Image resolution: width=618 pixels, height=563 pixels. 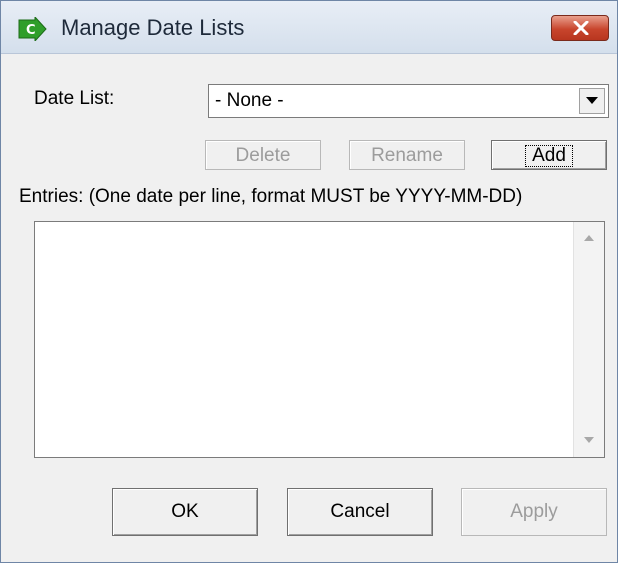 I want to click on date-list-selected-value: - None -, so click(x=249, y=100).